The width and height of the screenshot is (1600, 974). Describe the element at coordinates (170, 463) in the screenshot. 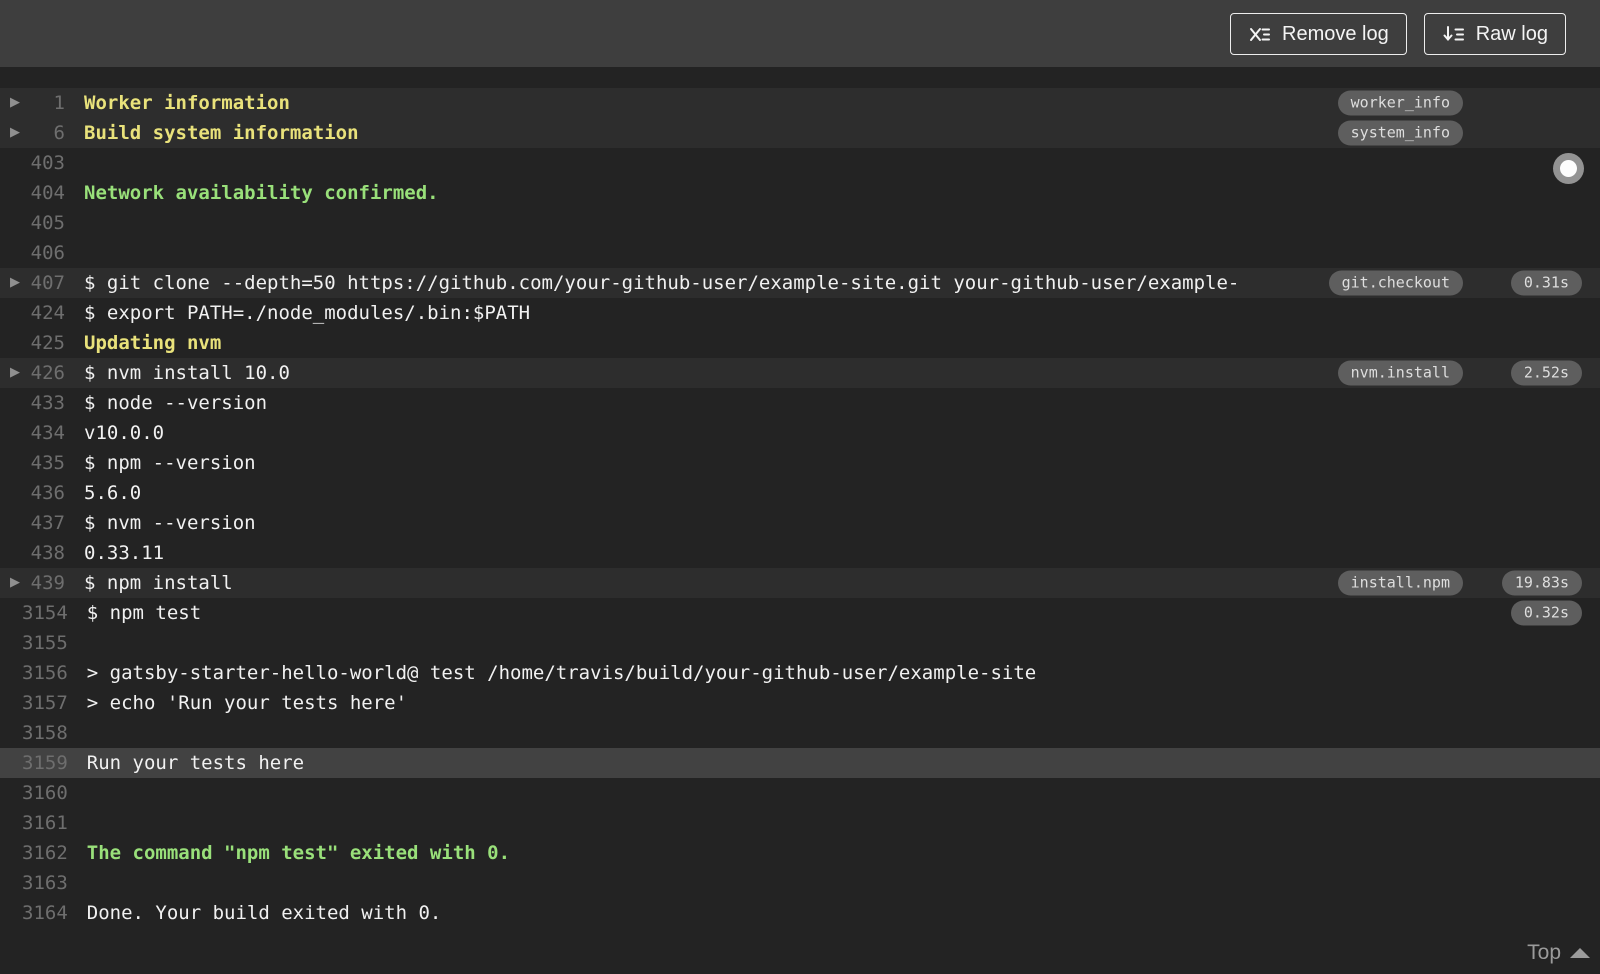

I see `line-text: $ npm --version` at that location.